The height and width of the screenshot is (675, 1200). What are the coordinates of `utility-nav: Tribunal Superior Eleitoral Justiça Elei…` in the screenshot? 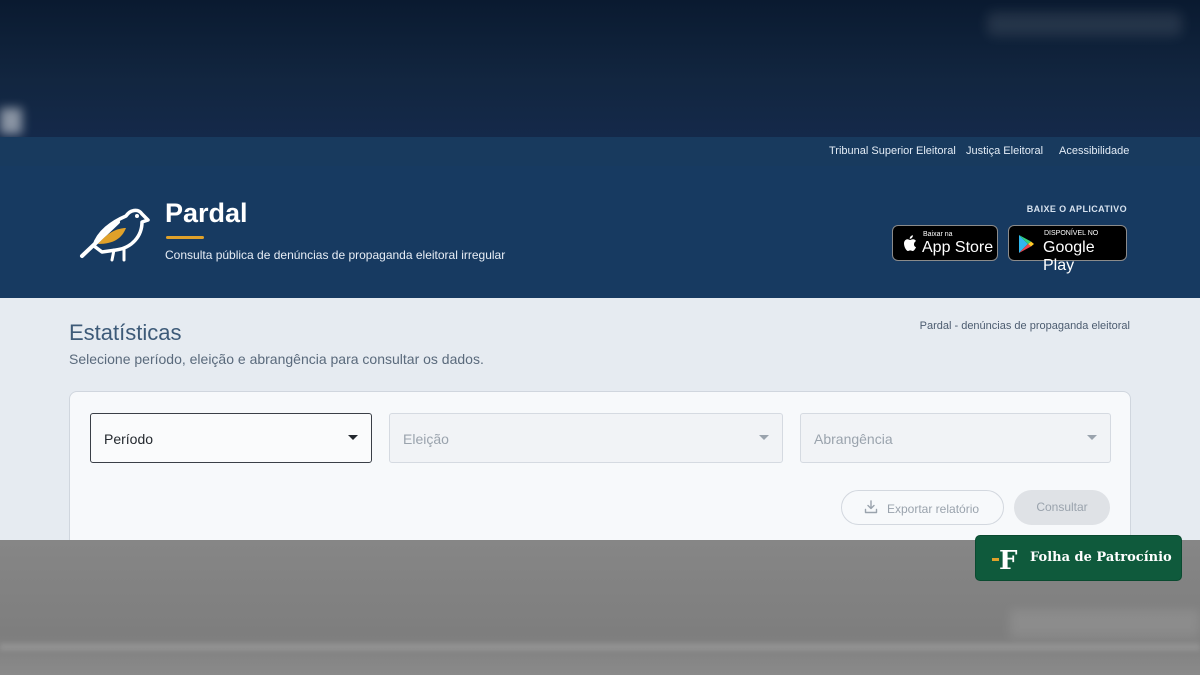 It's located at (600, 151).